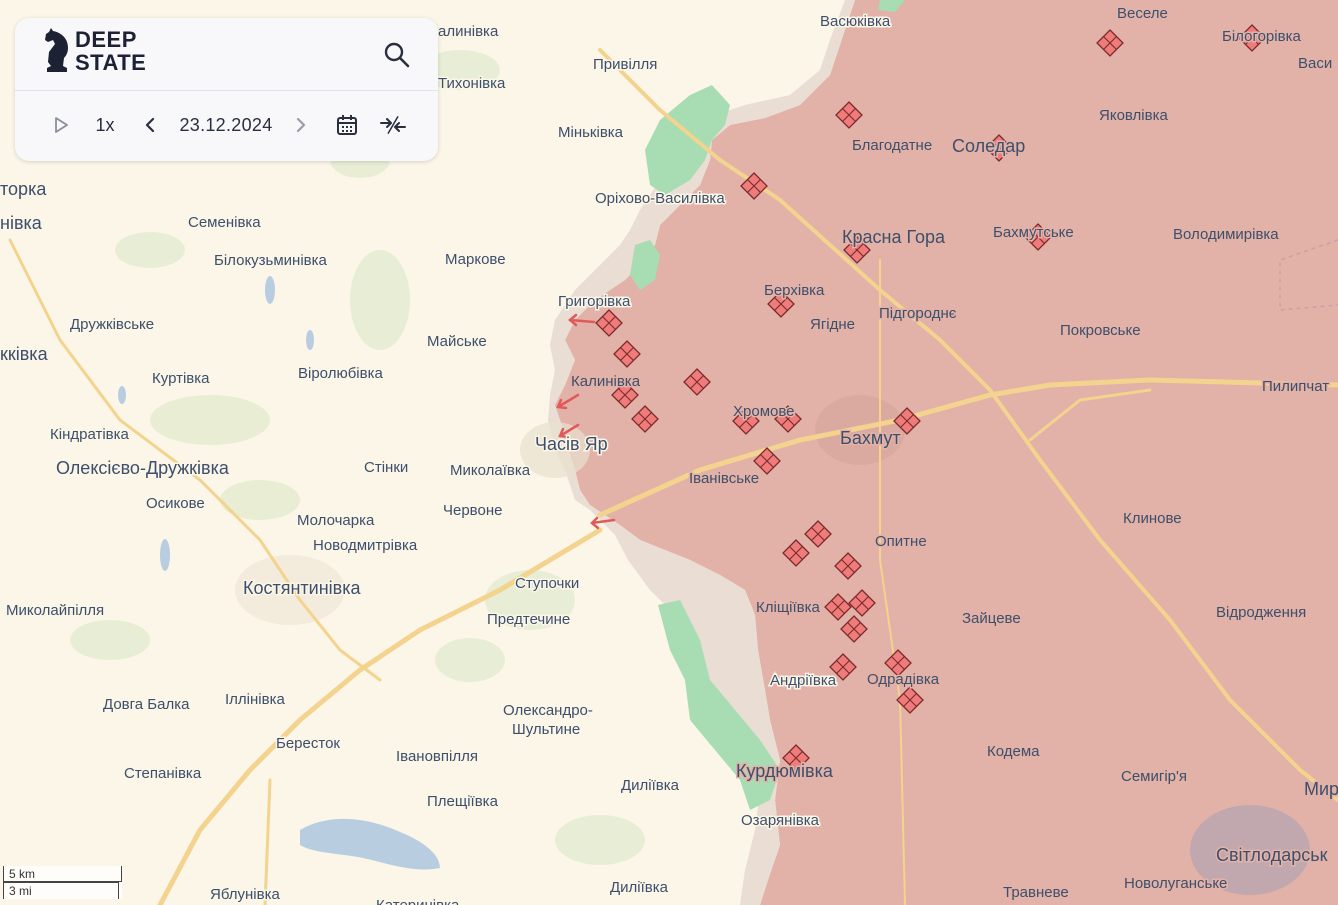 The image size is (1338, 905). What do you see at coordinates (271, 260) in the screenshot?
I see `place-label: Білокузьминівка` at bounding box center [271, 260].